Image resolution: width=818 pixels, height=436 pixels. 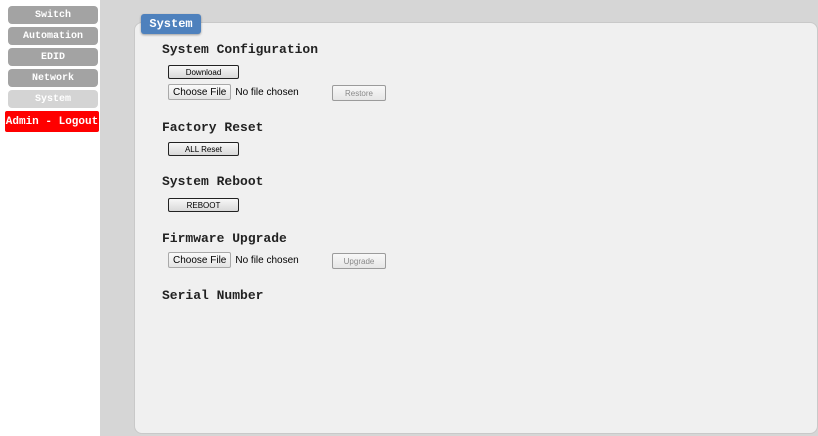 I want to click on sidebar-item-system: System, so click(x=53, y=99).